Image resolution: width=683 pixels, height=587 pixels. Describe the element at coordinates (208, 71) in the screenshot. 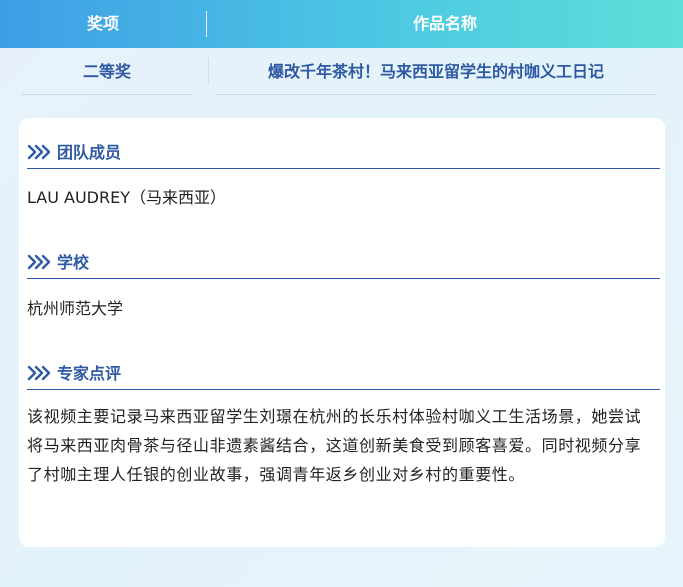

I see `row-divider` at that location.